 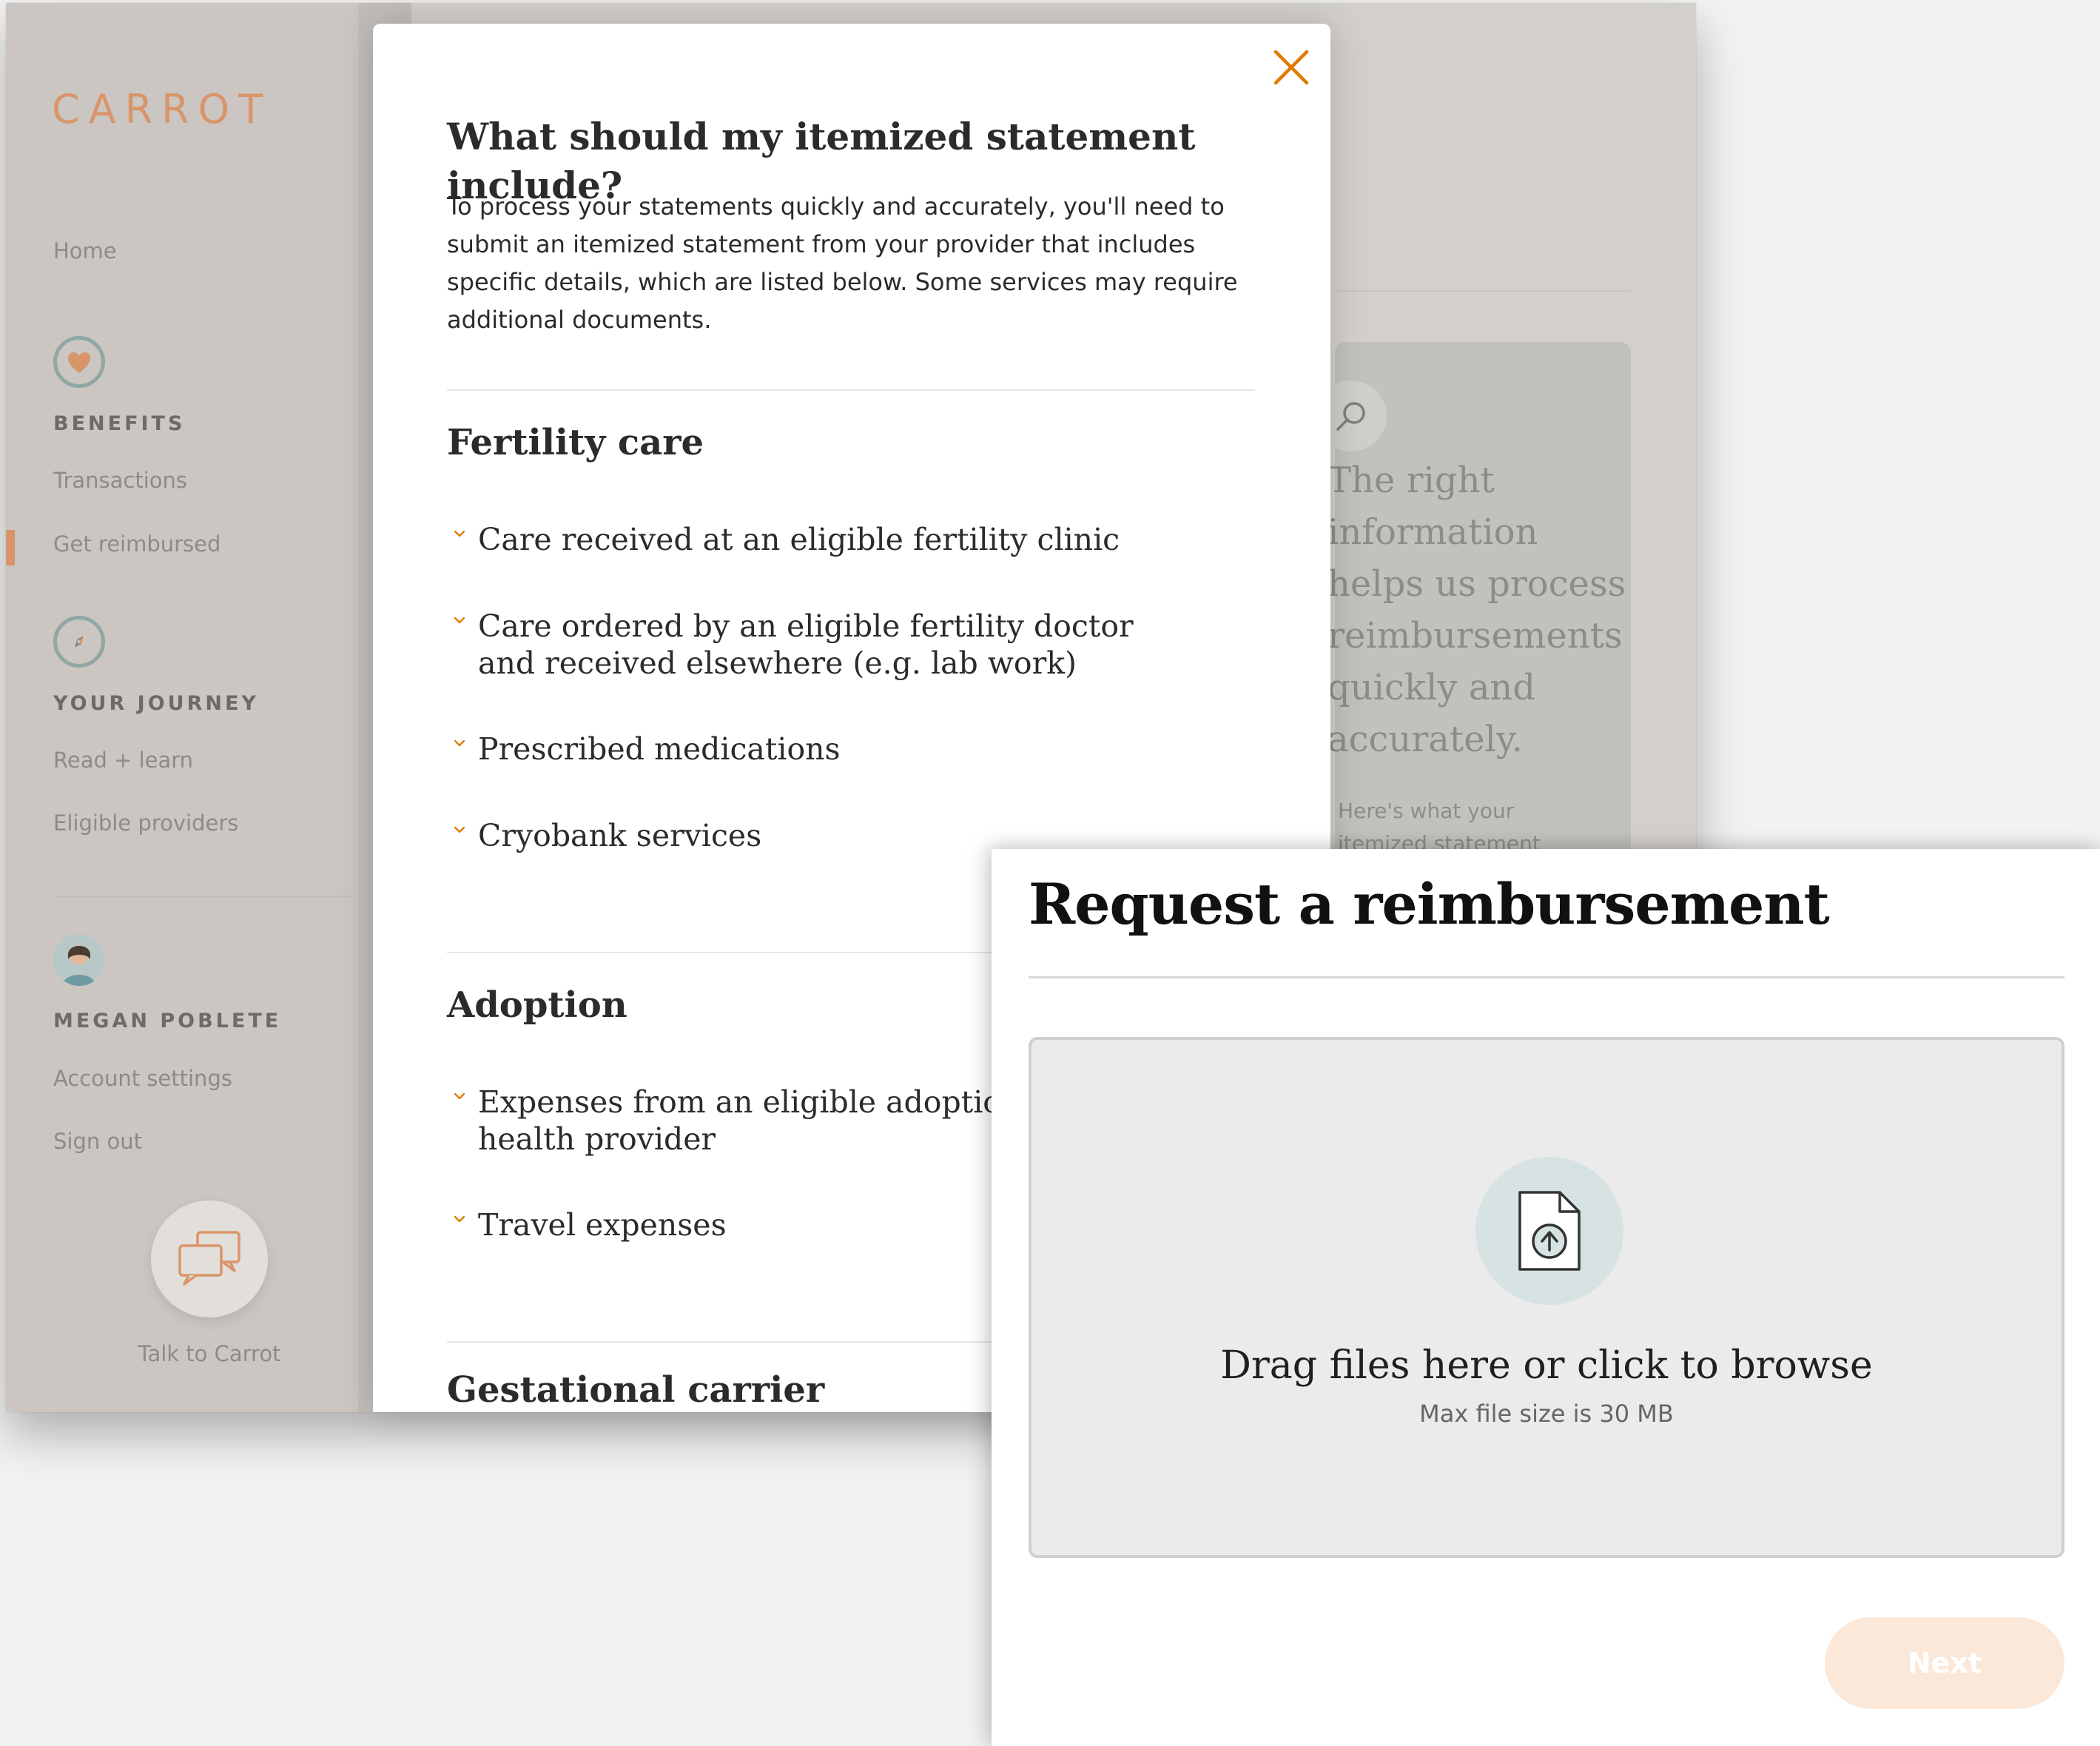 I want to click on nav-get-reimbursed: Get reimbursed, so click(x=137, y=544).